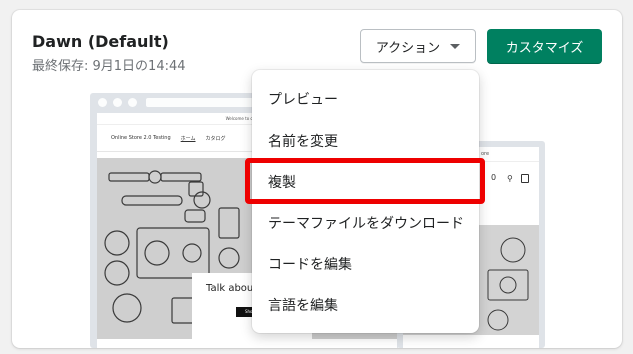 This screenshot has height=354, width=633. I want to click on menu-item-download-theme: テーマファイルをダウンロード, so click(366, 223).